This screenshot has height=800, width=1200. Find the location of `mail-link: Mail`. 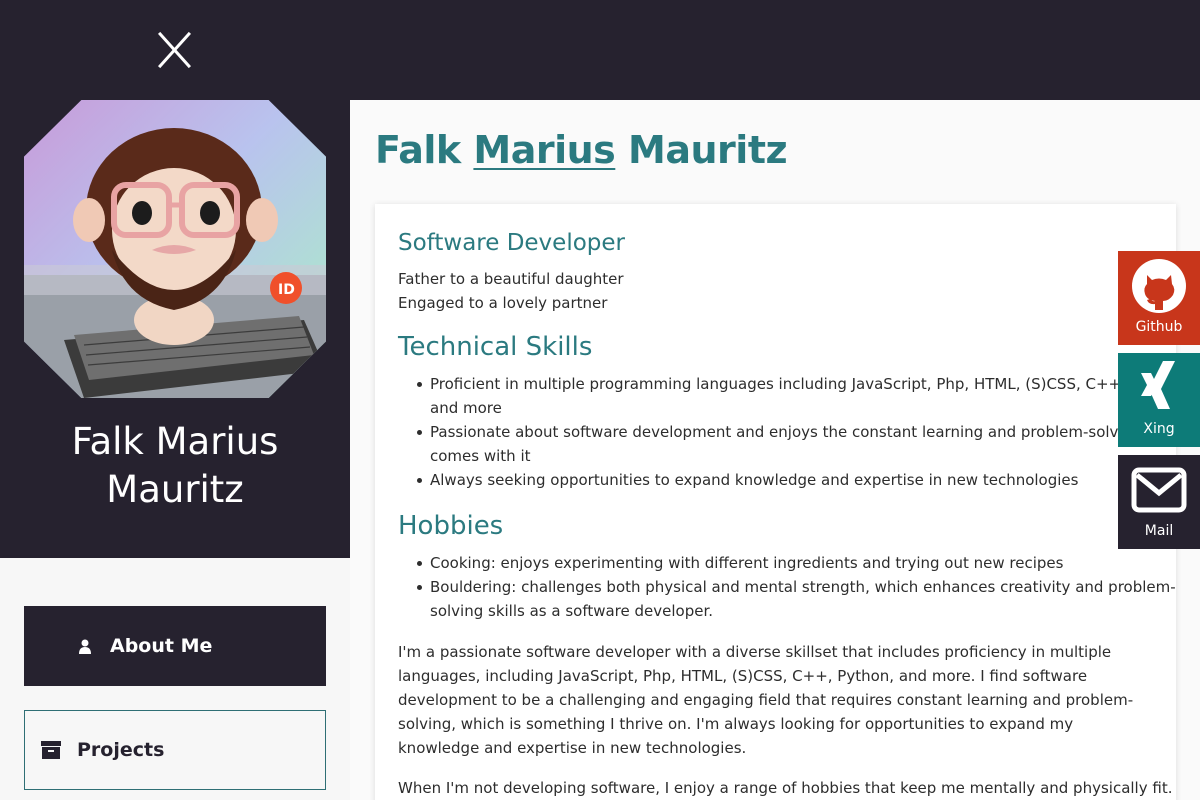

mail-link: Mail is located at coordinates (1159, 502).